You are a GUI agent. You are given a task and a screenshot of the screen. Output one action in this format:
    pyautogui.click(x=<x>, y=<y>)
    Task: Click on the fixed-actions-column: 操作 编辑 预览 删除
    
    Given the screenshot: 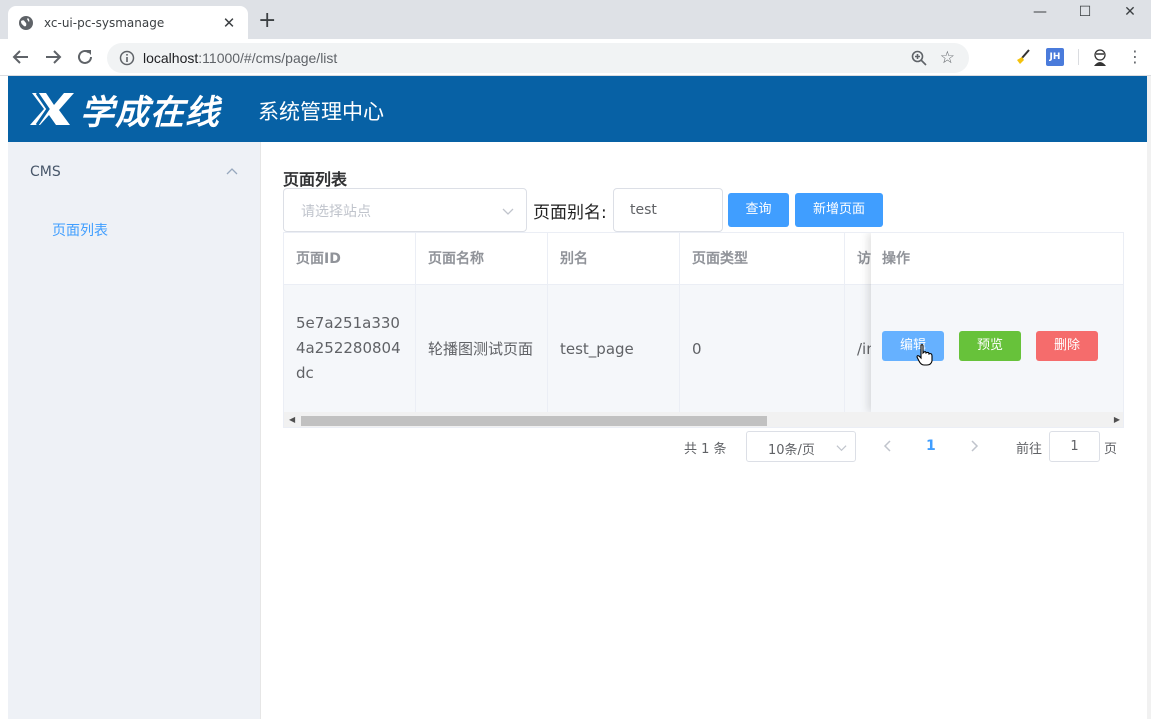 What is the action you would take?
    pyautogui.click(x=997, y=322)
    